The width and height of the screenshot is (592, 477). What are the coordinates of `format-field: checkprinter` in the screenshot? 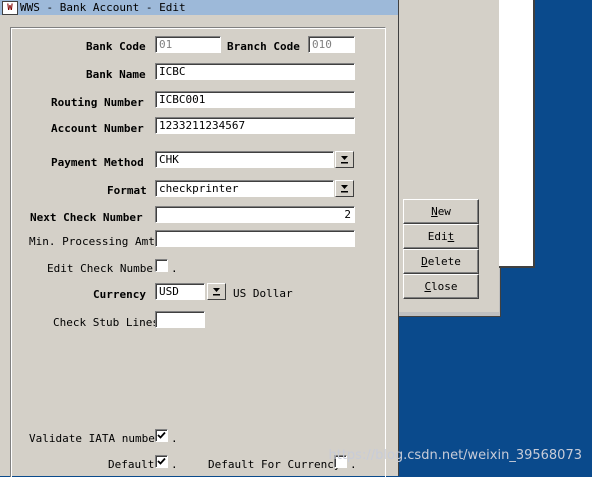 It's located at (244, 188).